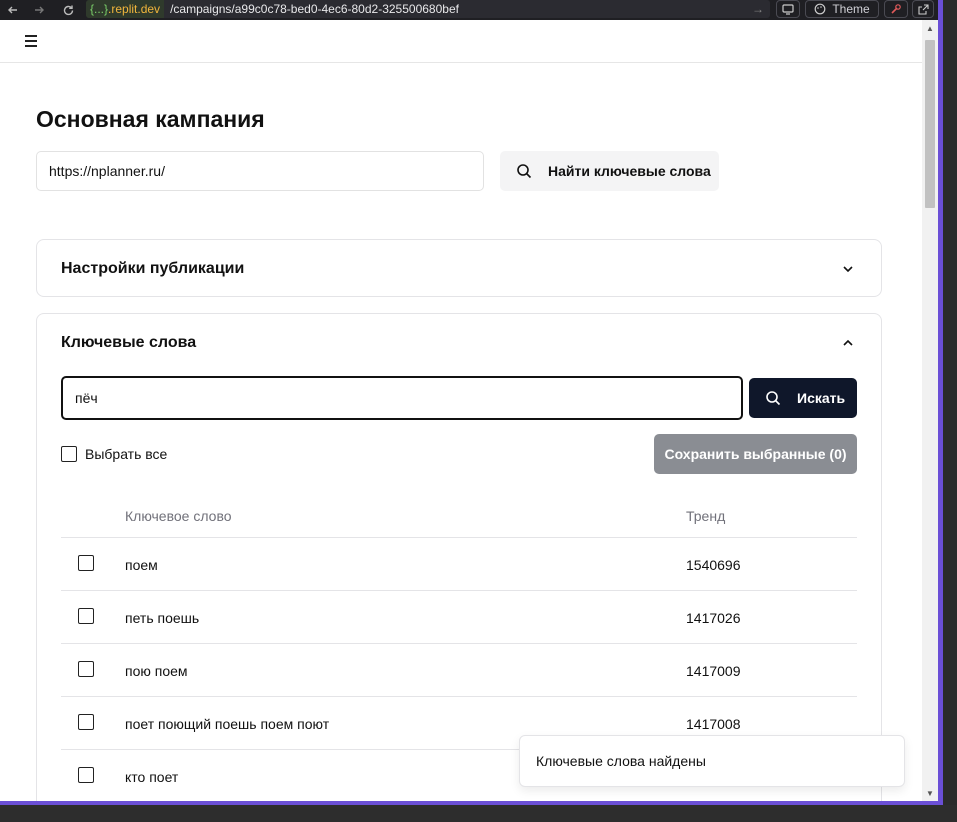 This screenshot has height=822, width=957. I want to click on vertical-scrollbar: ▲ ▼, so click(930, 410).